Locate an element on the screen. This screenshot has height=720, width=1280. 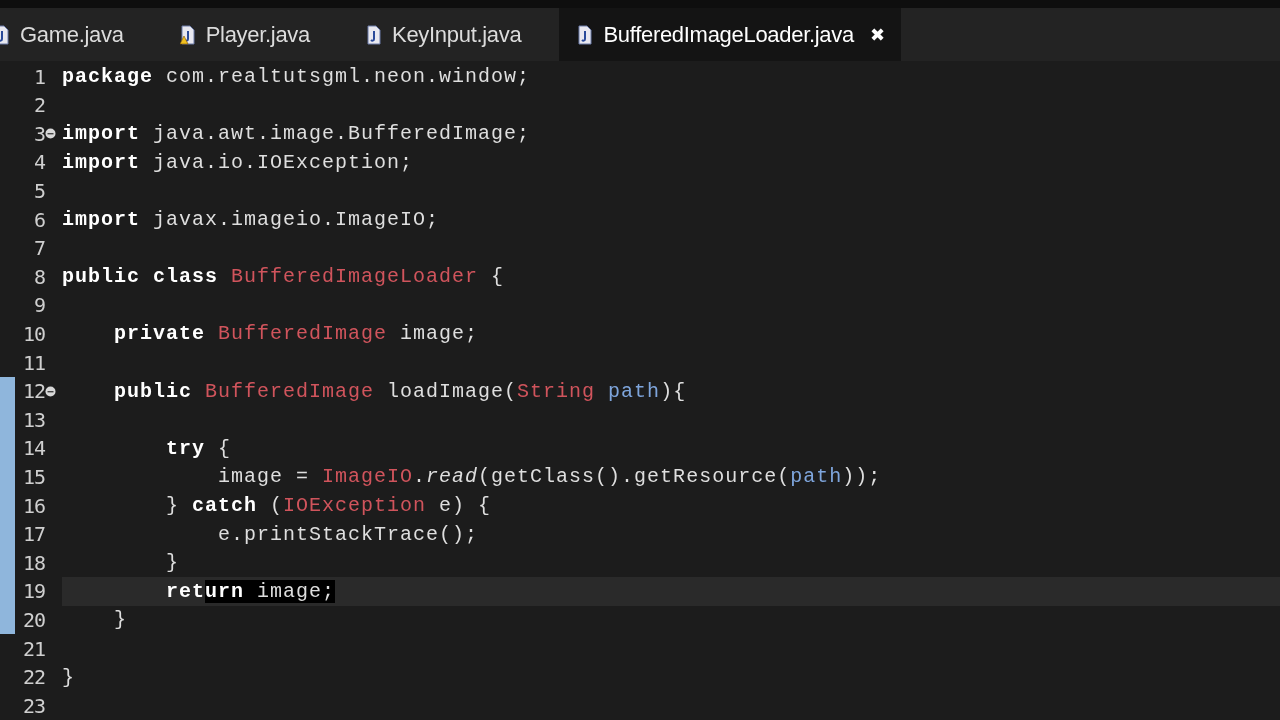
line-number: 4 is located at coordinates (38, 162).